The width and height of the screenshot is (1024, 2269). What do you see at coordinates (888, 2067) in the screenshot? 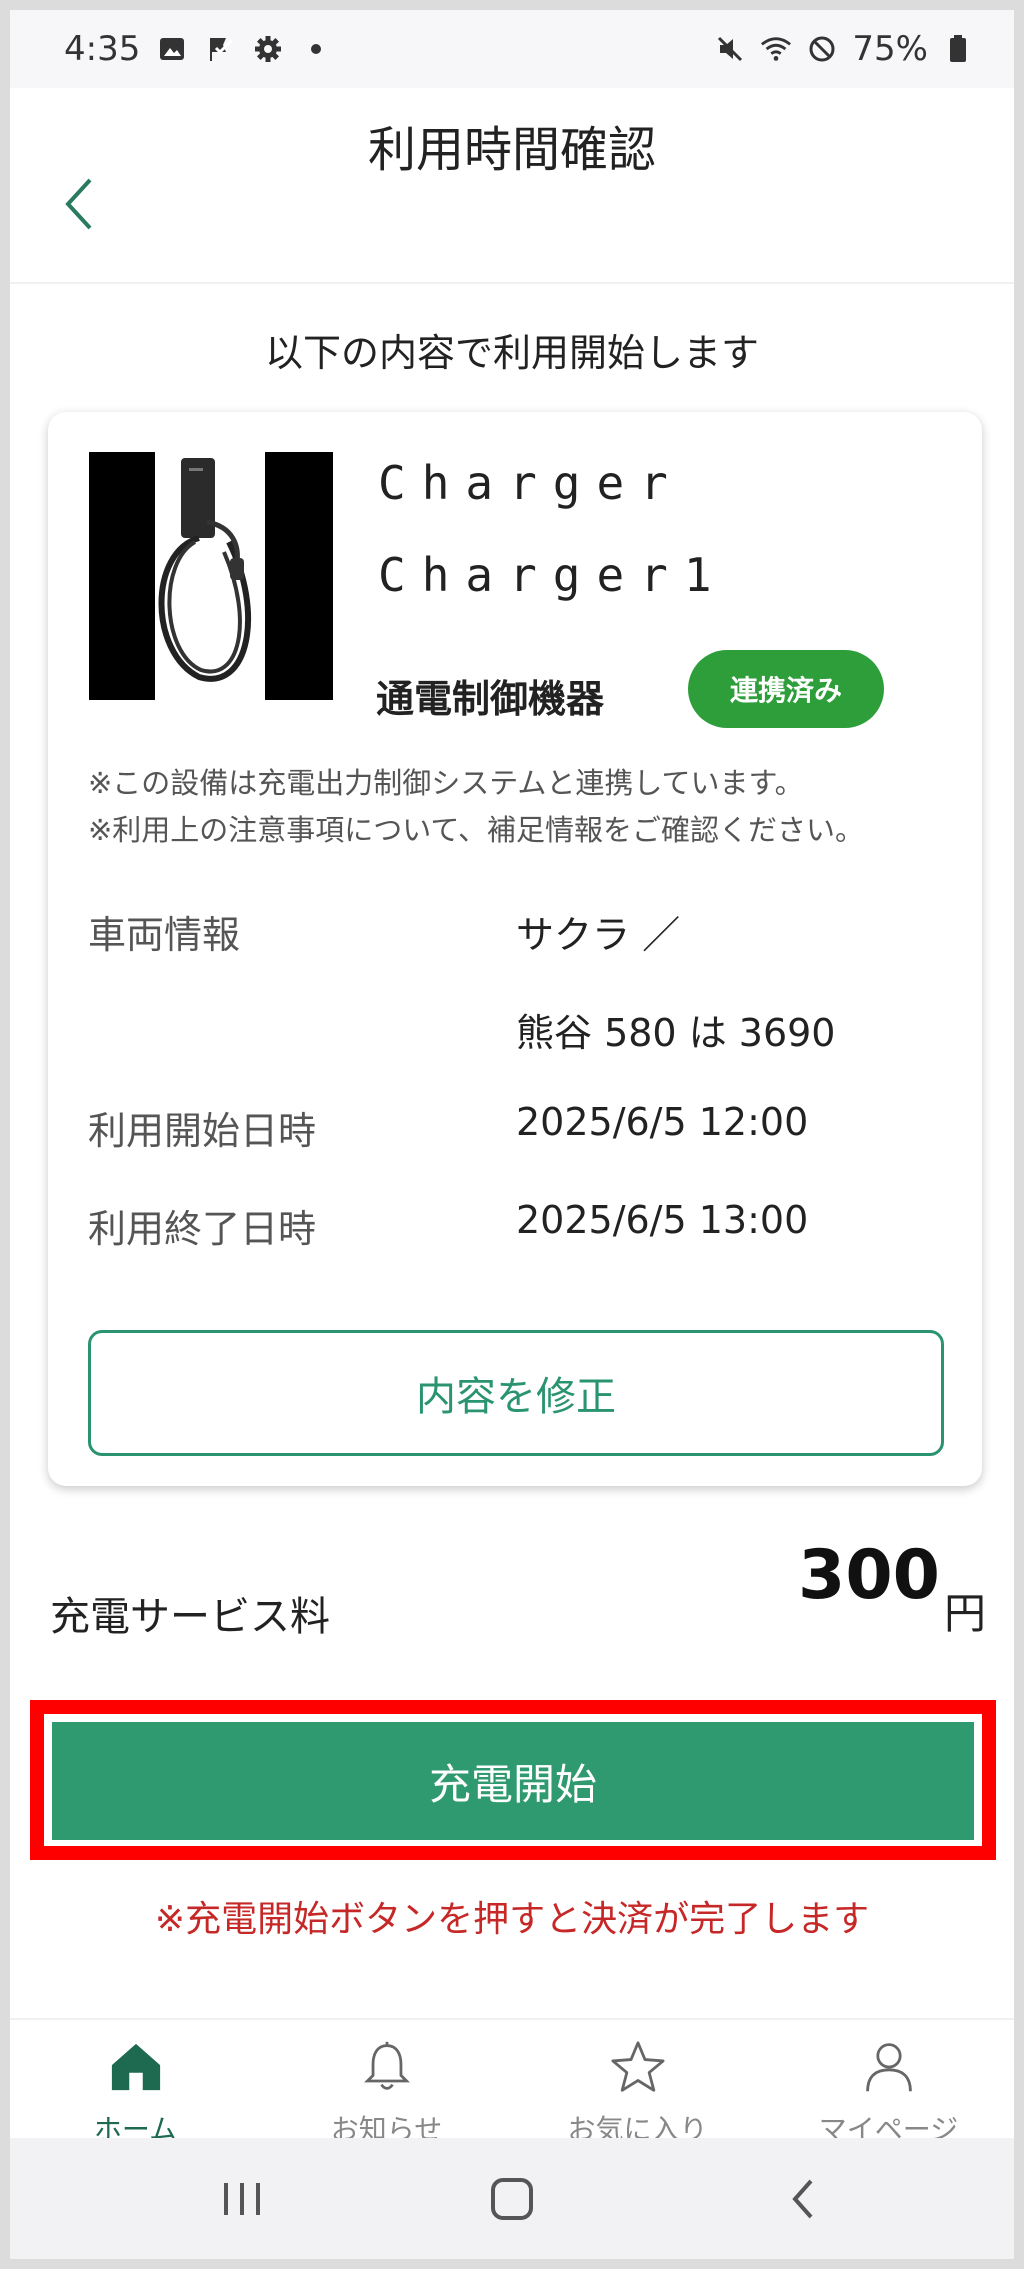
I see `person-icon` at bounding box center [888, 2067].